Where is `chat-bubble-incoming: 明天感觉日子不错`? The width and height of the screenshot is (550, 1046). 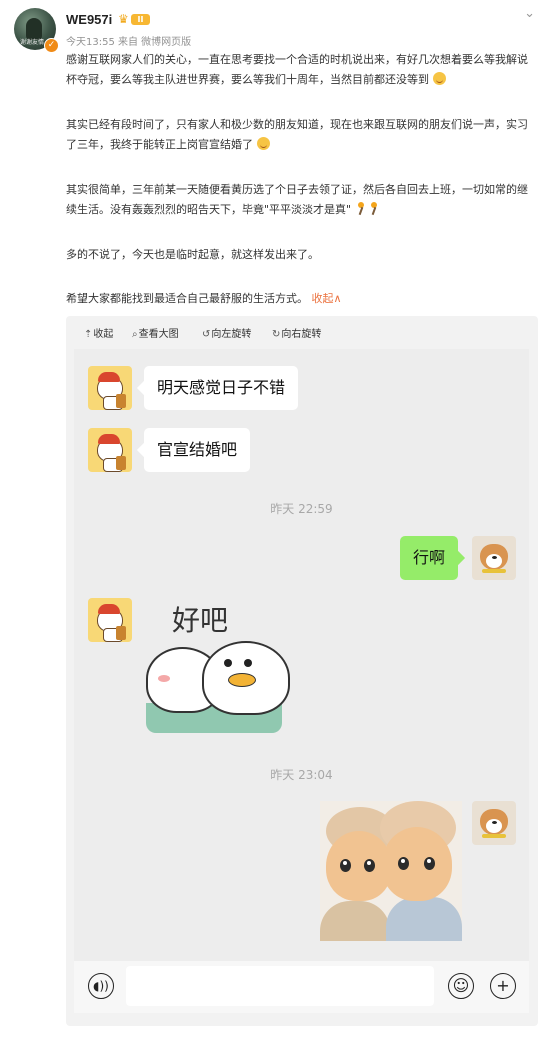 chat-bubble-incoming: 明天感觉日子不错 is located at coordinates (221, 388).